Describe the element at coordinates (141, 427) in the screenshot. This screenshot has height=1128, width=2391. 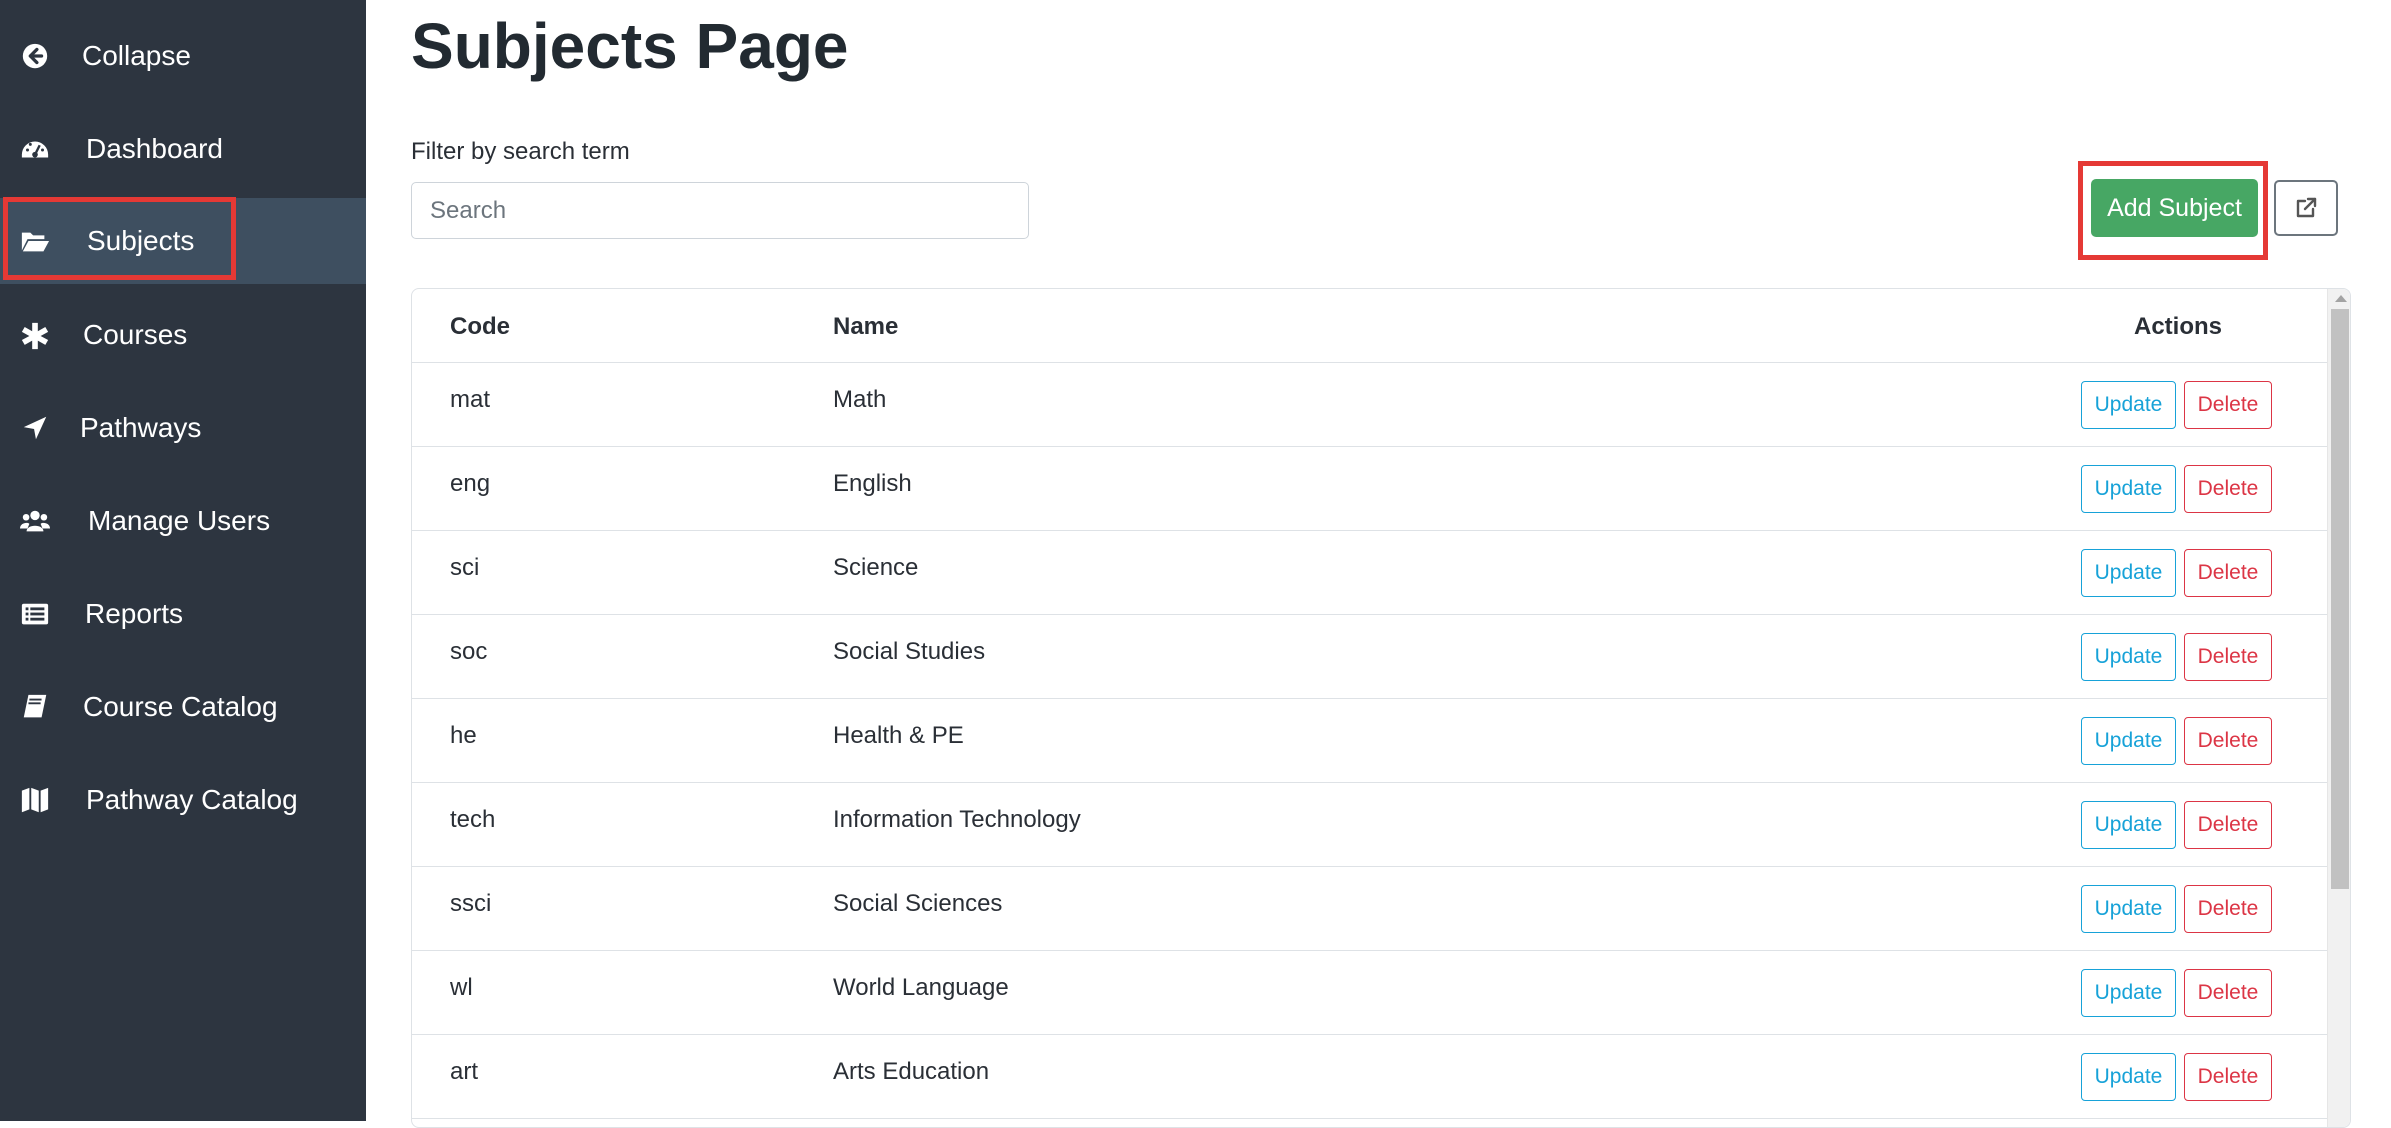
I see `sidebar-item-label: Pathways` at that location.